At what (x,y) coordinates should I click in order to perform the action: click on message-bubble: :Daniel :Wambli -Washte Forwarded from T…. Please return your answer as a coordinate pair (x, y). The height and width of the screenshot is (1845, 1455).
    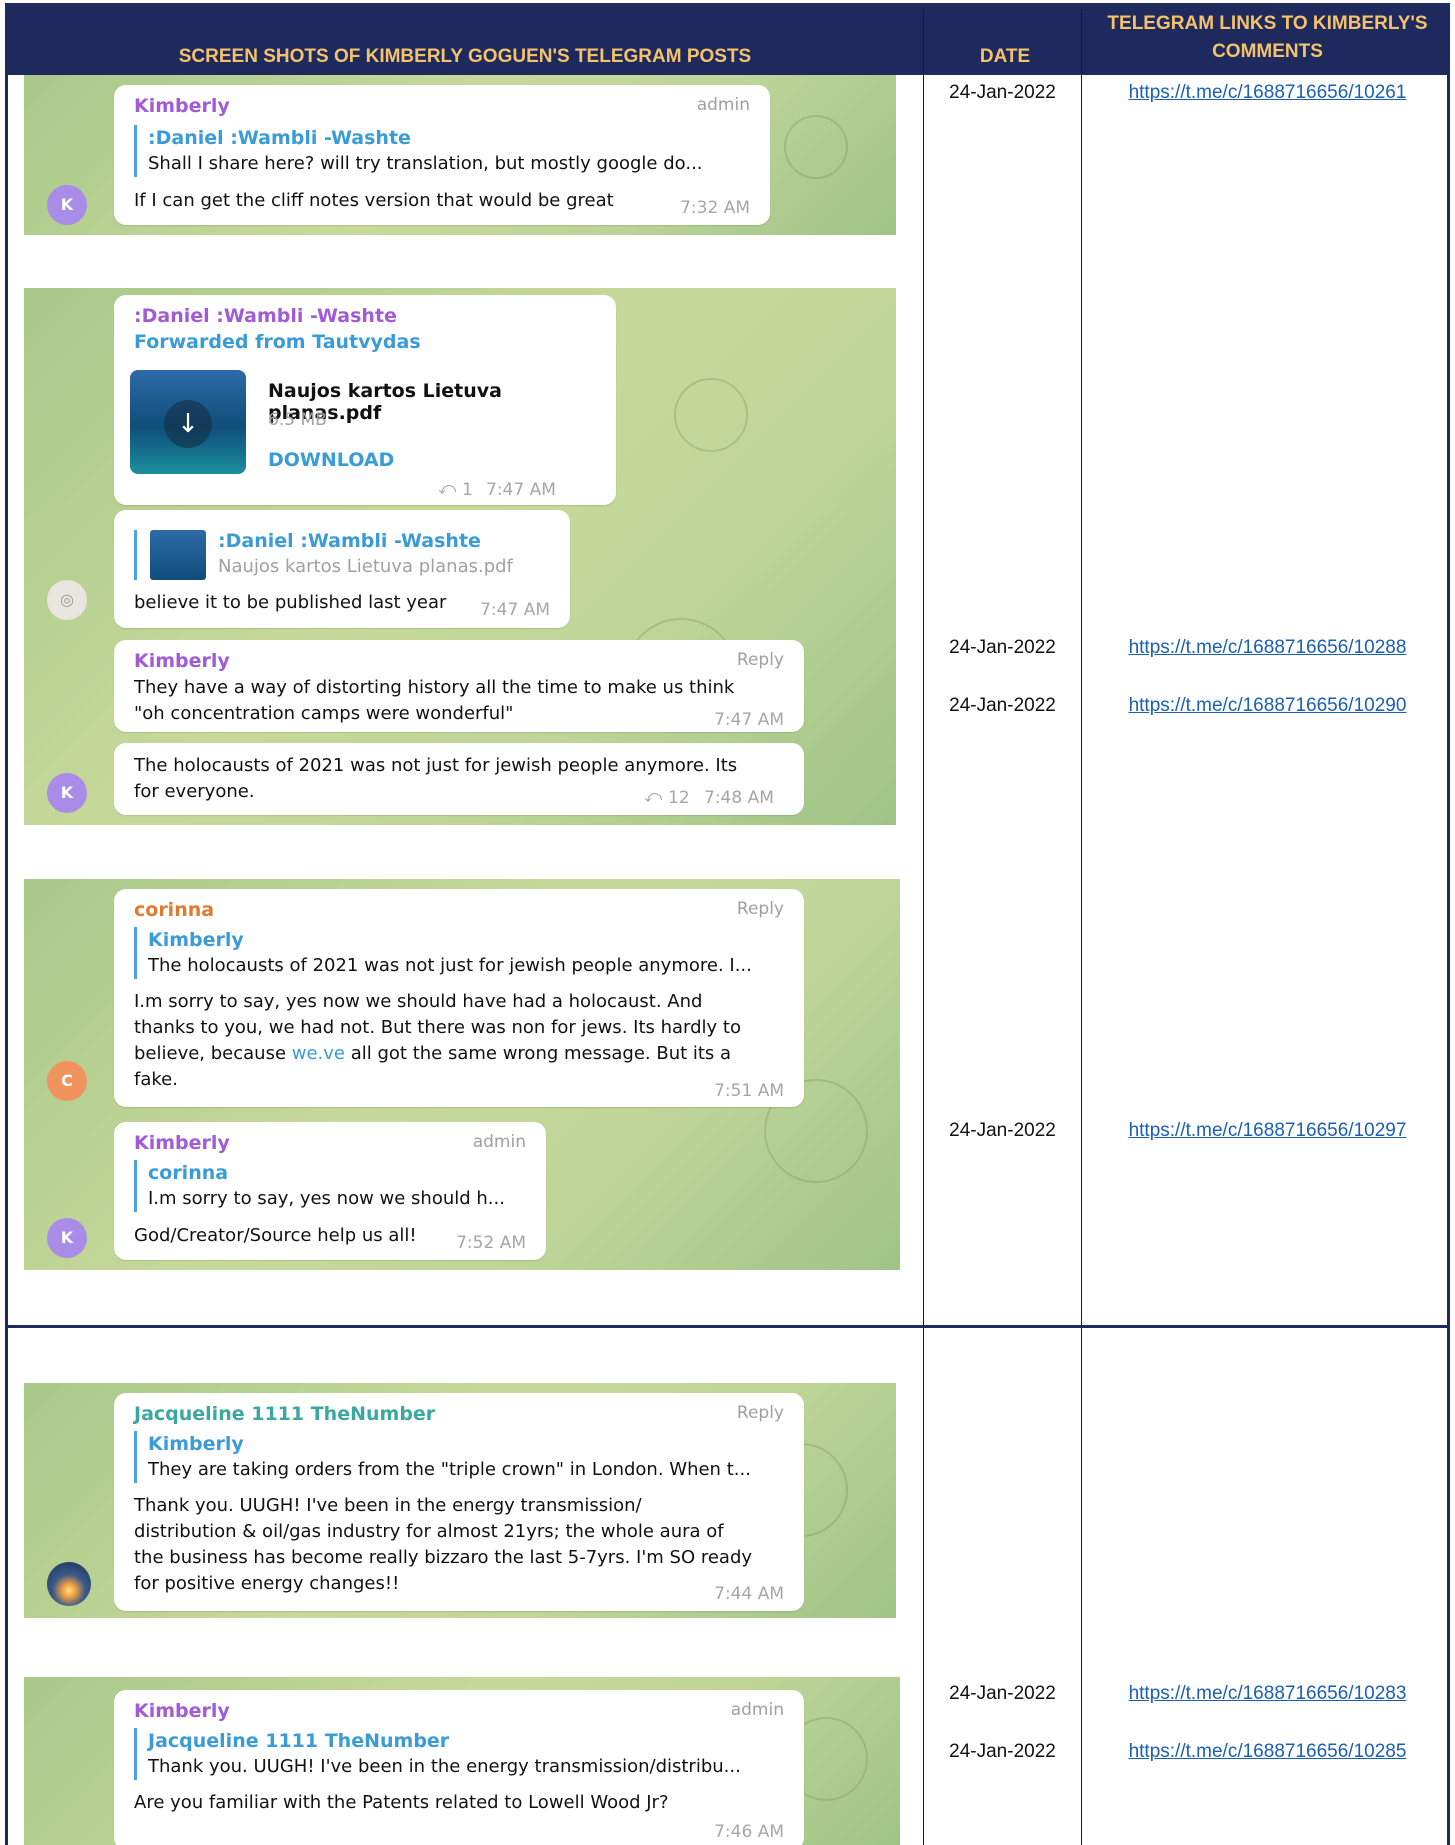
    Looking at the image, I should click on (365, 400).